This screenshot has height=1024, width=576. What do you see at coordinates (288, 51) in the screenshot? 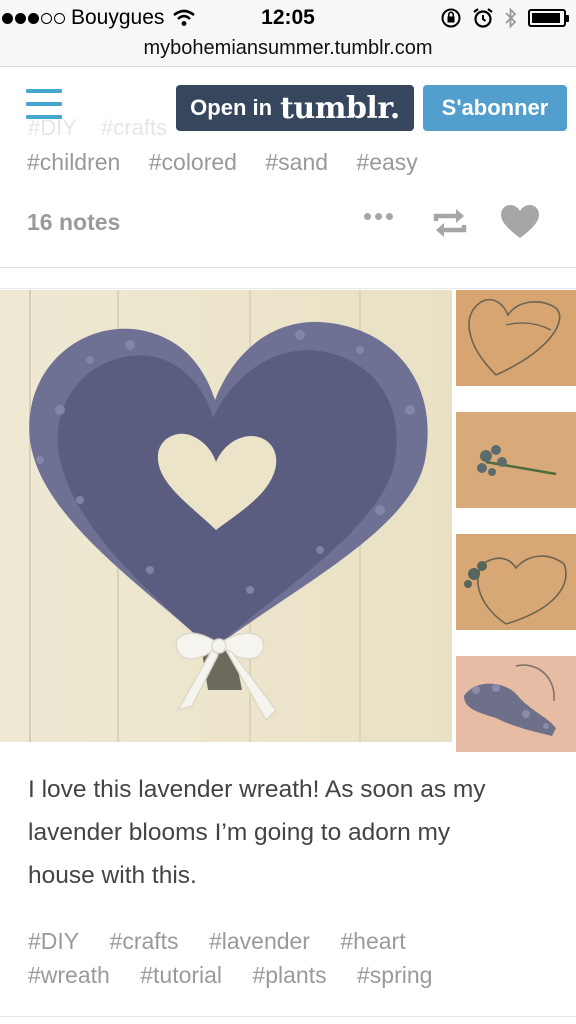
I see `url-bar: mybohemiansummer.tumblr.com` at bounding box center [288, 51].